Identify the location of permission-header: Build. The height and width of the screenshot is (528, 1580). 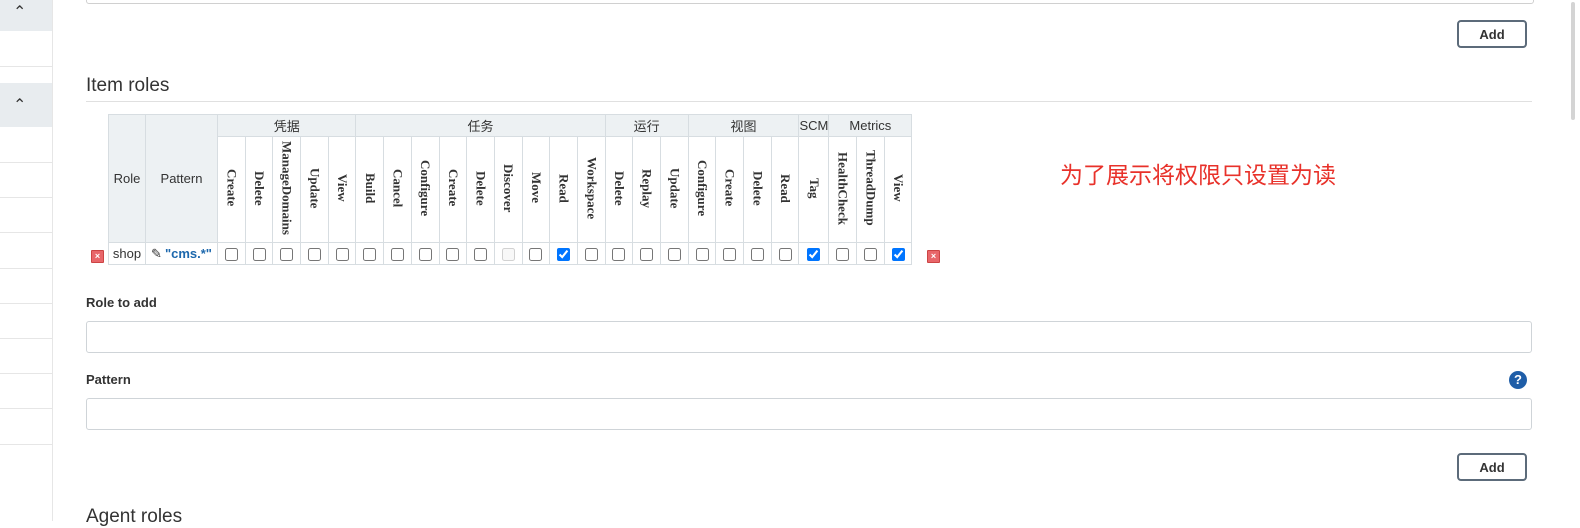
(370, 189).